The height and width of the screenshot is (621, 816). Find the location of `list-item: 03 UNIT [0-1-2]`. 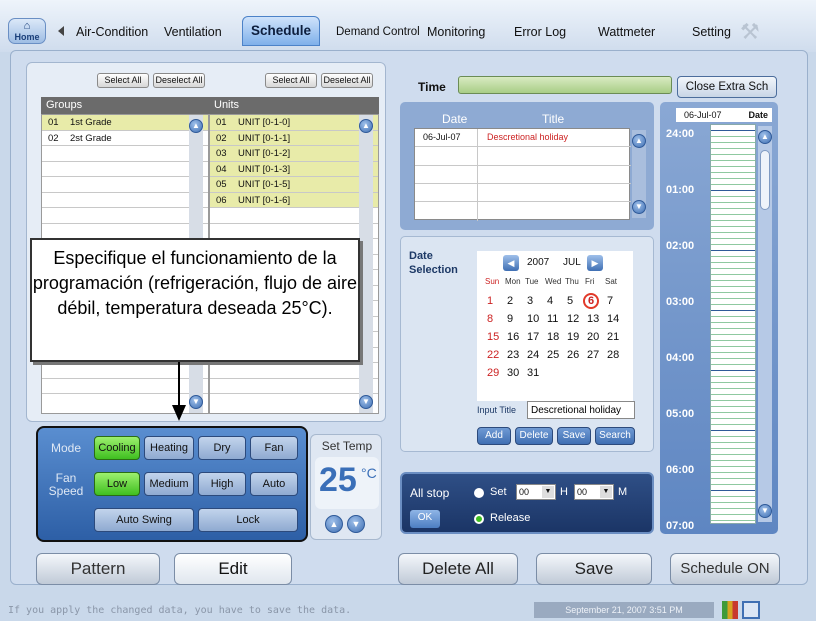

list-item: 03 UNIT [0-1-2] is located at coordinates (294, 154).